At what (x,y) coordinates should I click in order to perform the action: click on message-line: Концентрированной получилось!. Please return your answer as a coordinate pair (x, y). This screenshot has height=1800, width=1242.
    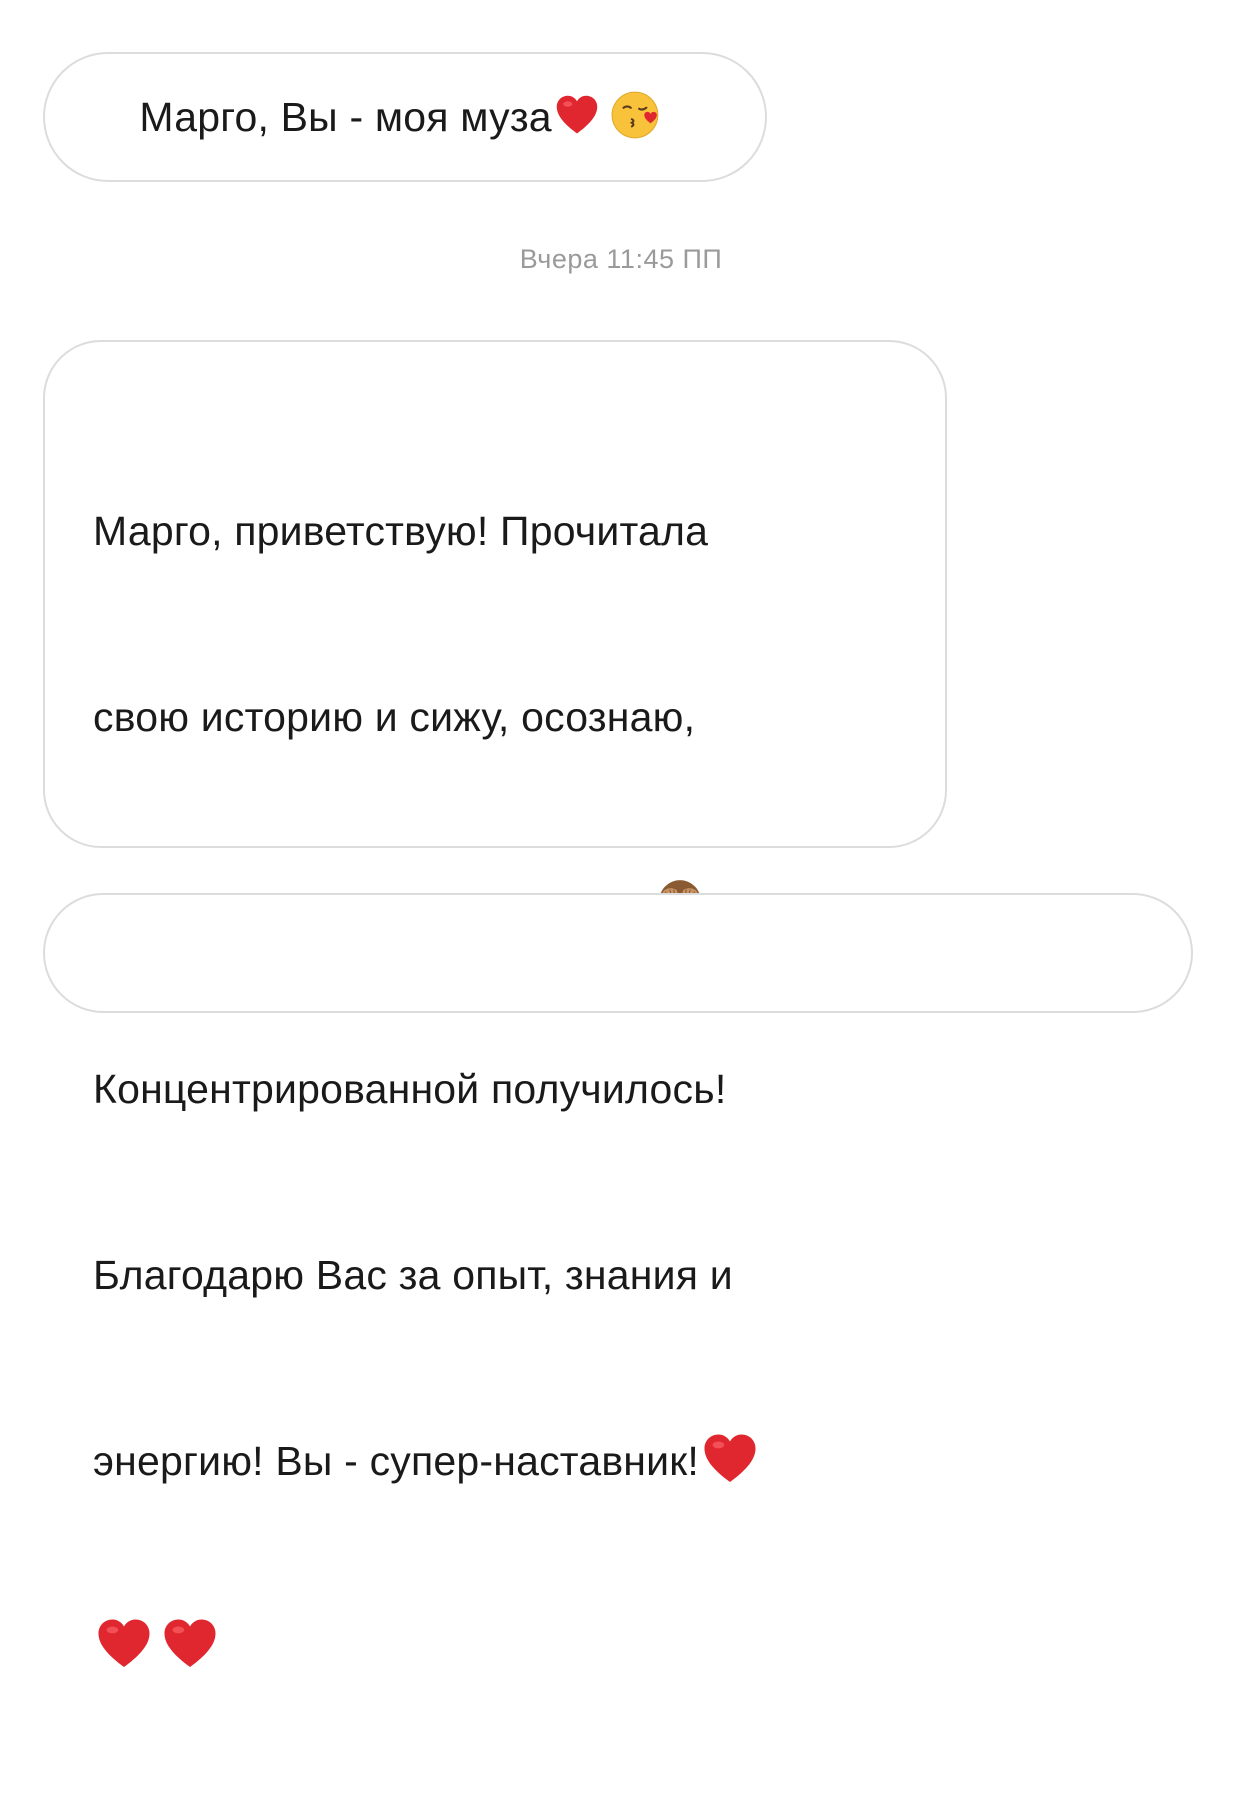
    Looking at the image, I should click on (495, 1089).